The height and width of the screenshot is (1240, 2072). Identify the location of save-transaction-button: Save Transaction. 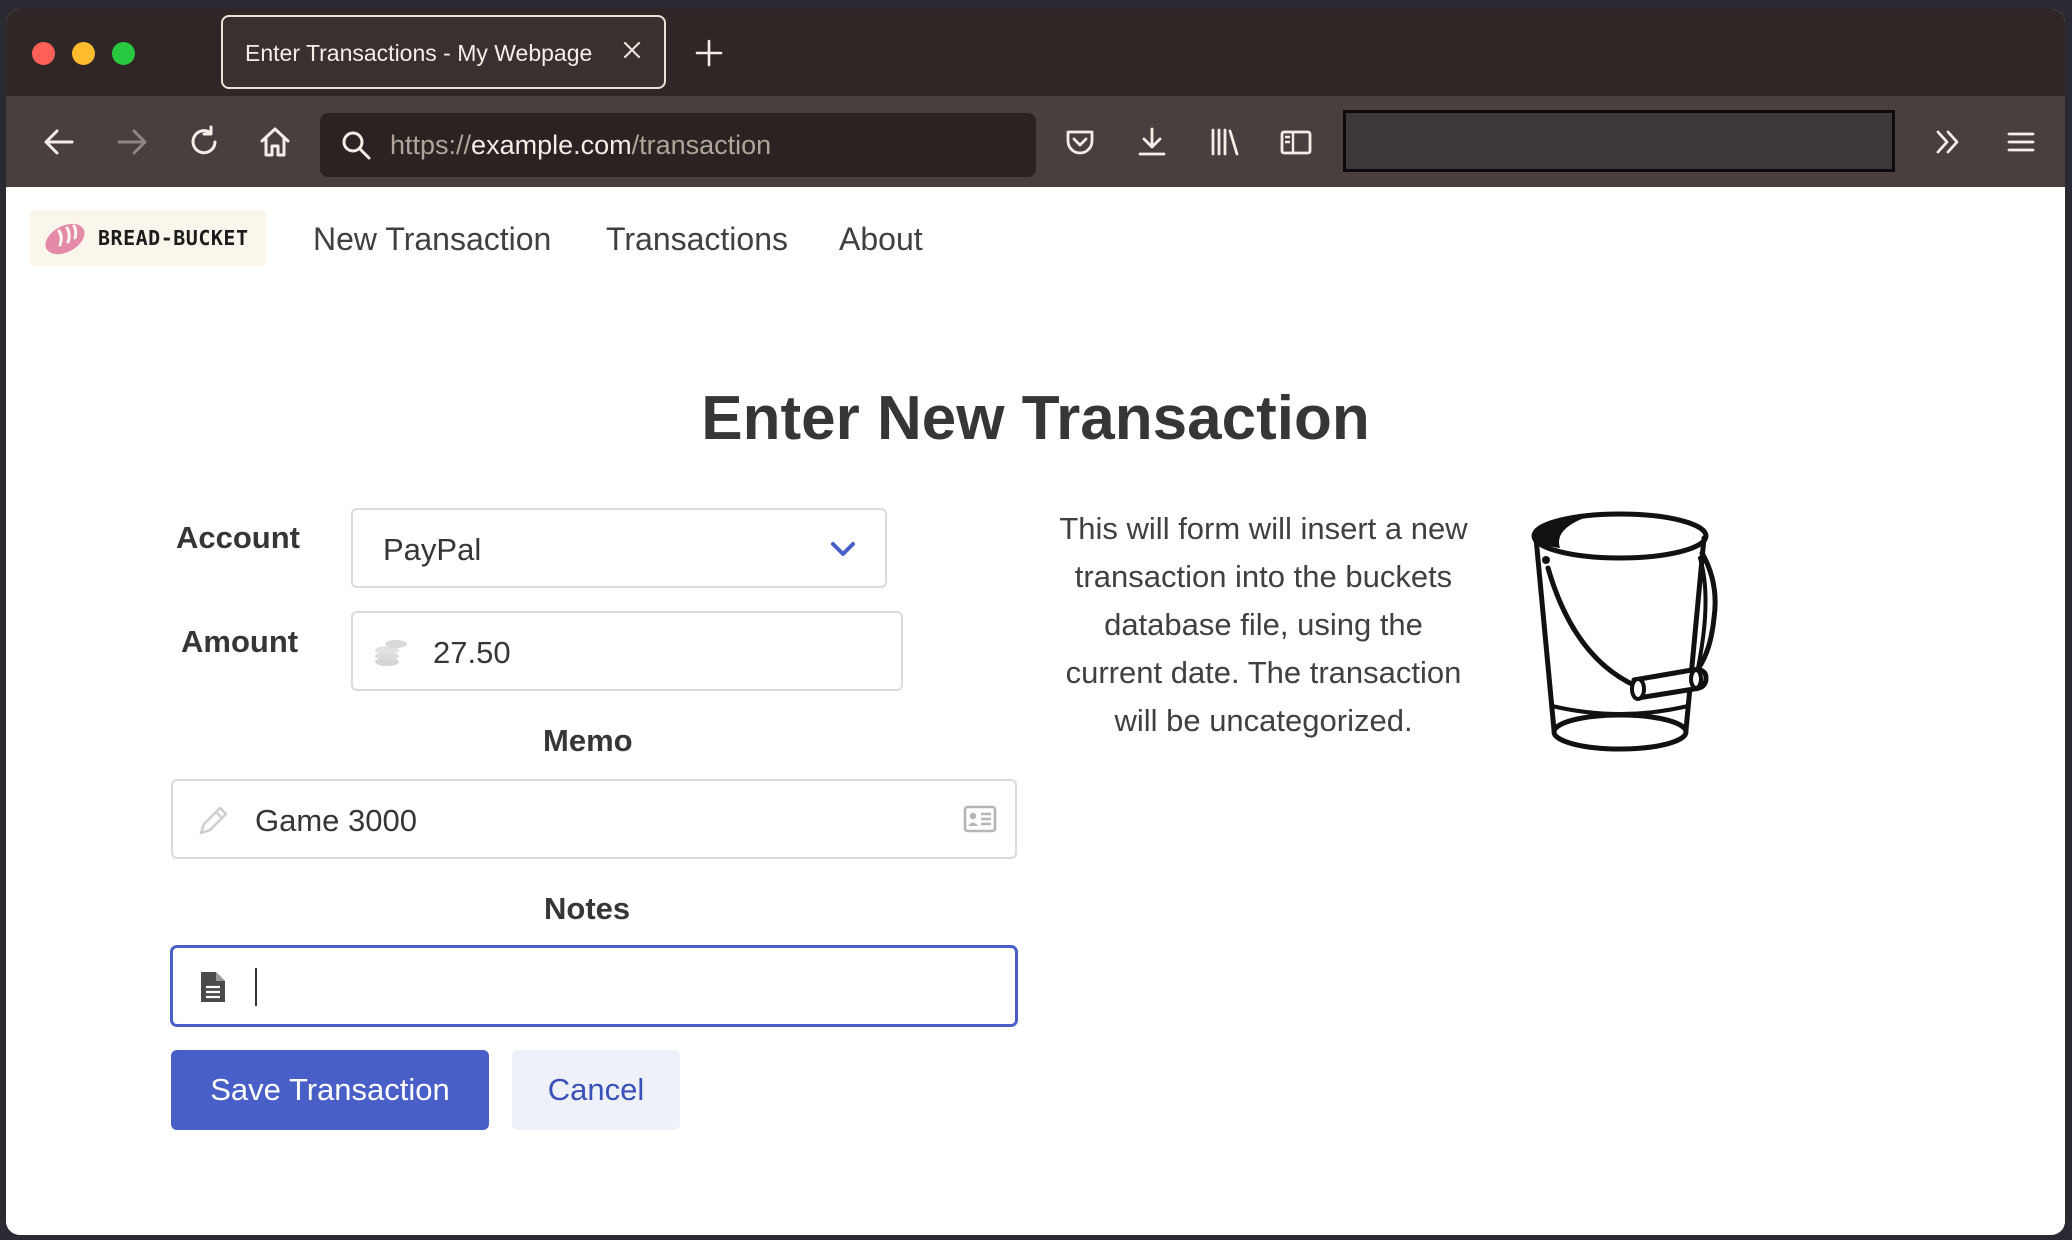
(330, 1090).